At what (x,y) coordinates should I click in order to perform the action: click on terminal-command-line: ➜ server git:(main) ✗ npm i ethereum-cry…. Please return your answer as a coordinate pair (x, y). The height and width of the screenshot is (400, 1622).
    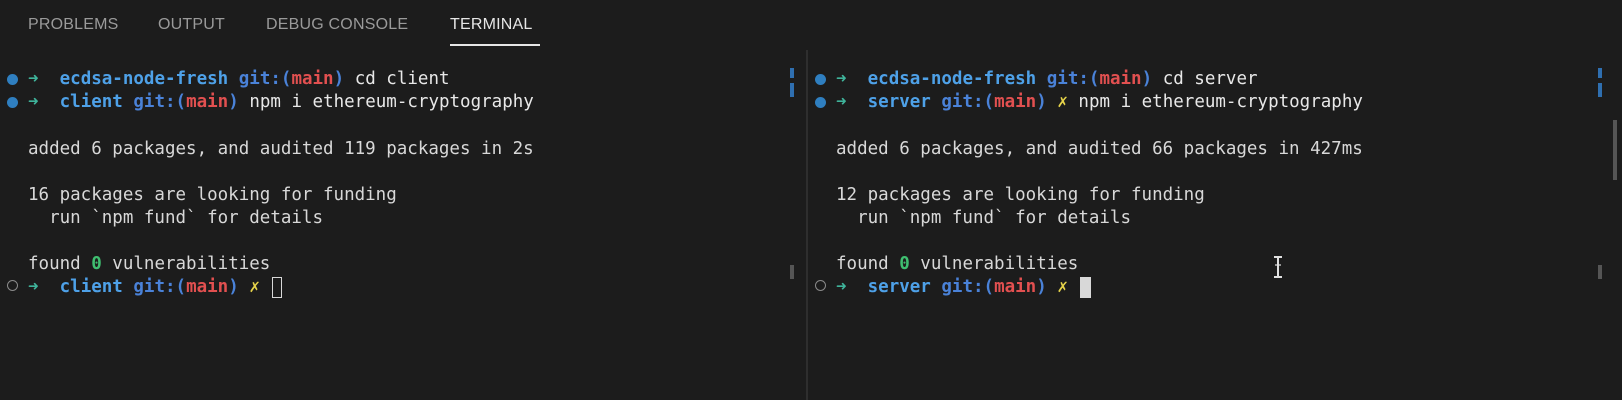
    Looking at the image, I should click on (1099, 102).